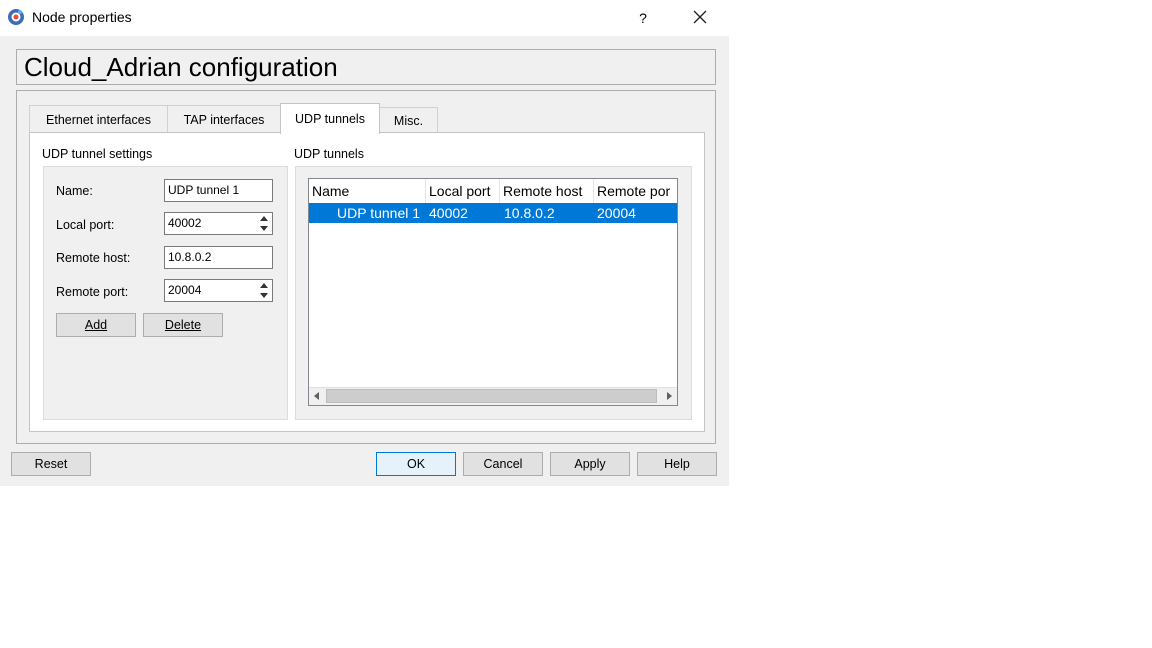  I want to click on local-port-spin-buttons, so click(264, 223).